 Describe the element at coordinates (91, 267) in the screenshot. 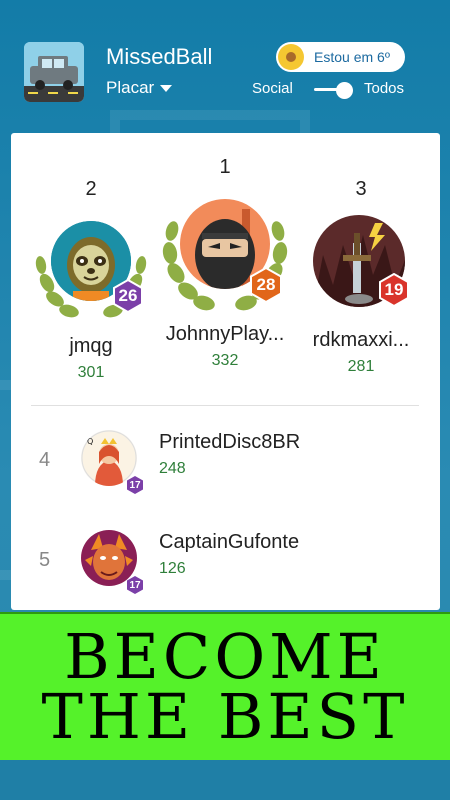

I see `player-avatar: 26` at that location.